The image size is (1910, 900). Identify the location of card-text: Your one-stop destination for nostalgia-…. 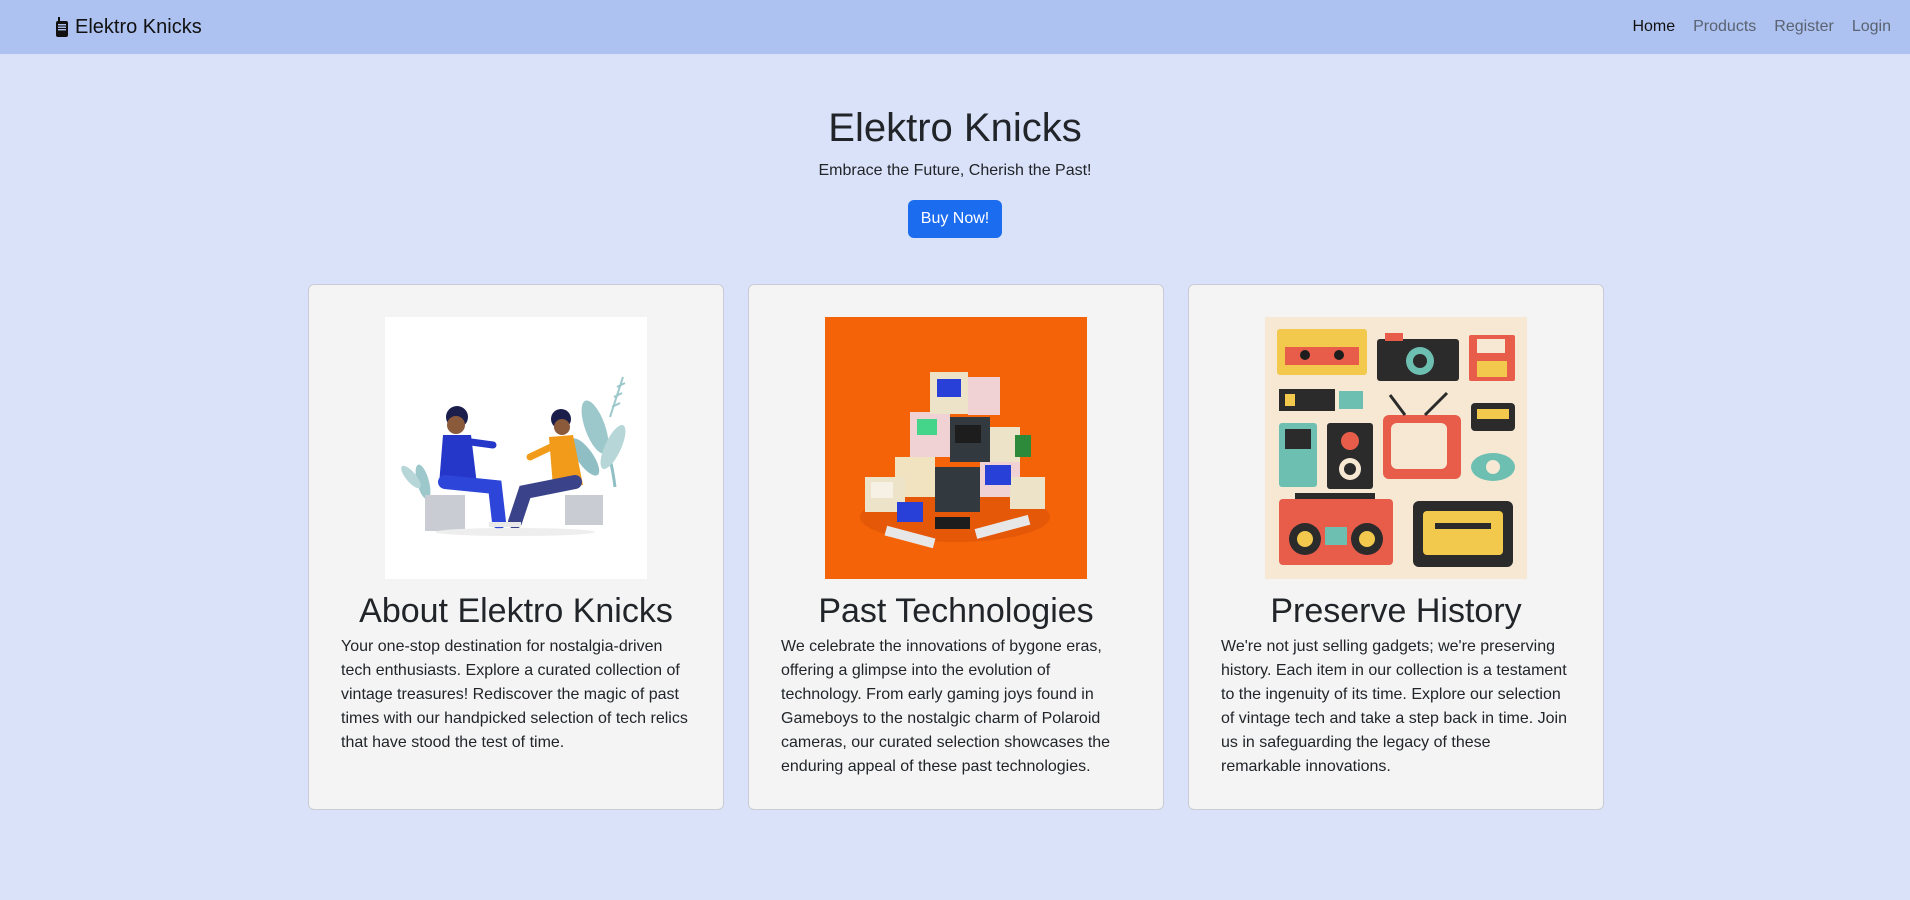
(514, 694).